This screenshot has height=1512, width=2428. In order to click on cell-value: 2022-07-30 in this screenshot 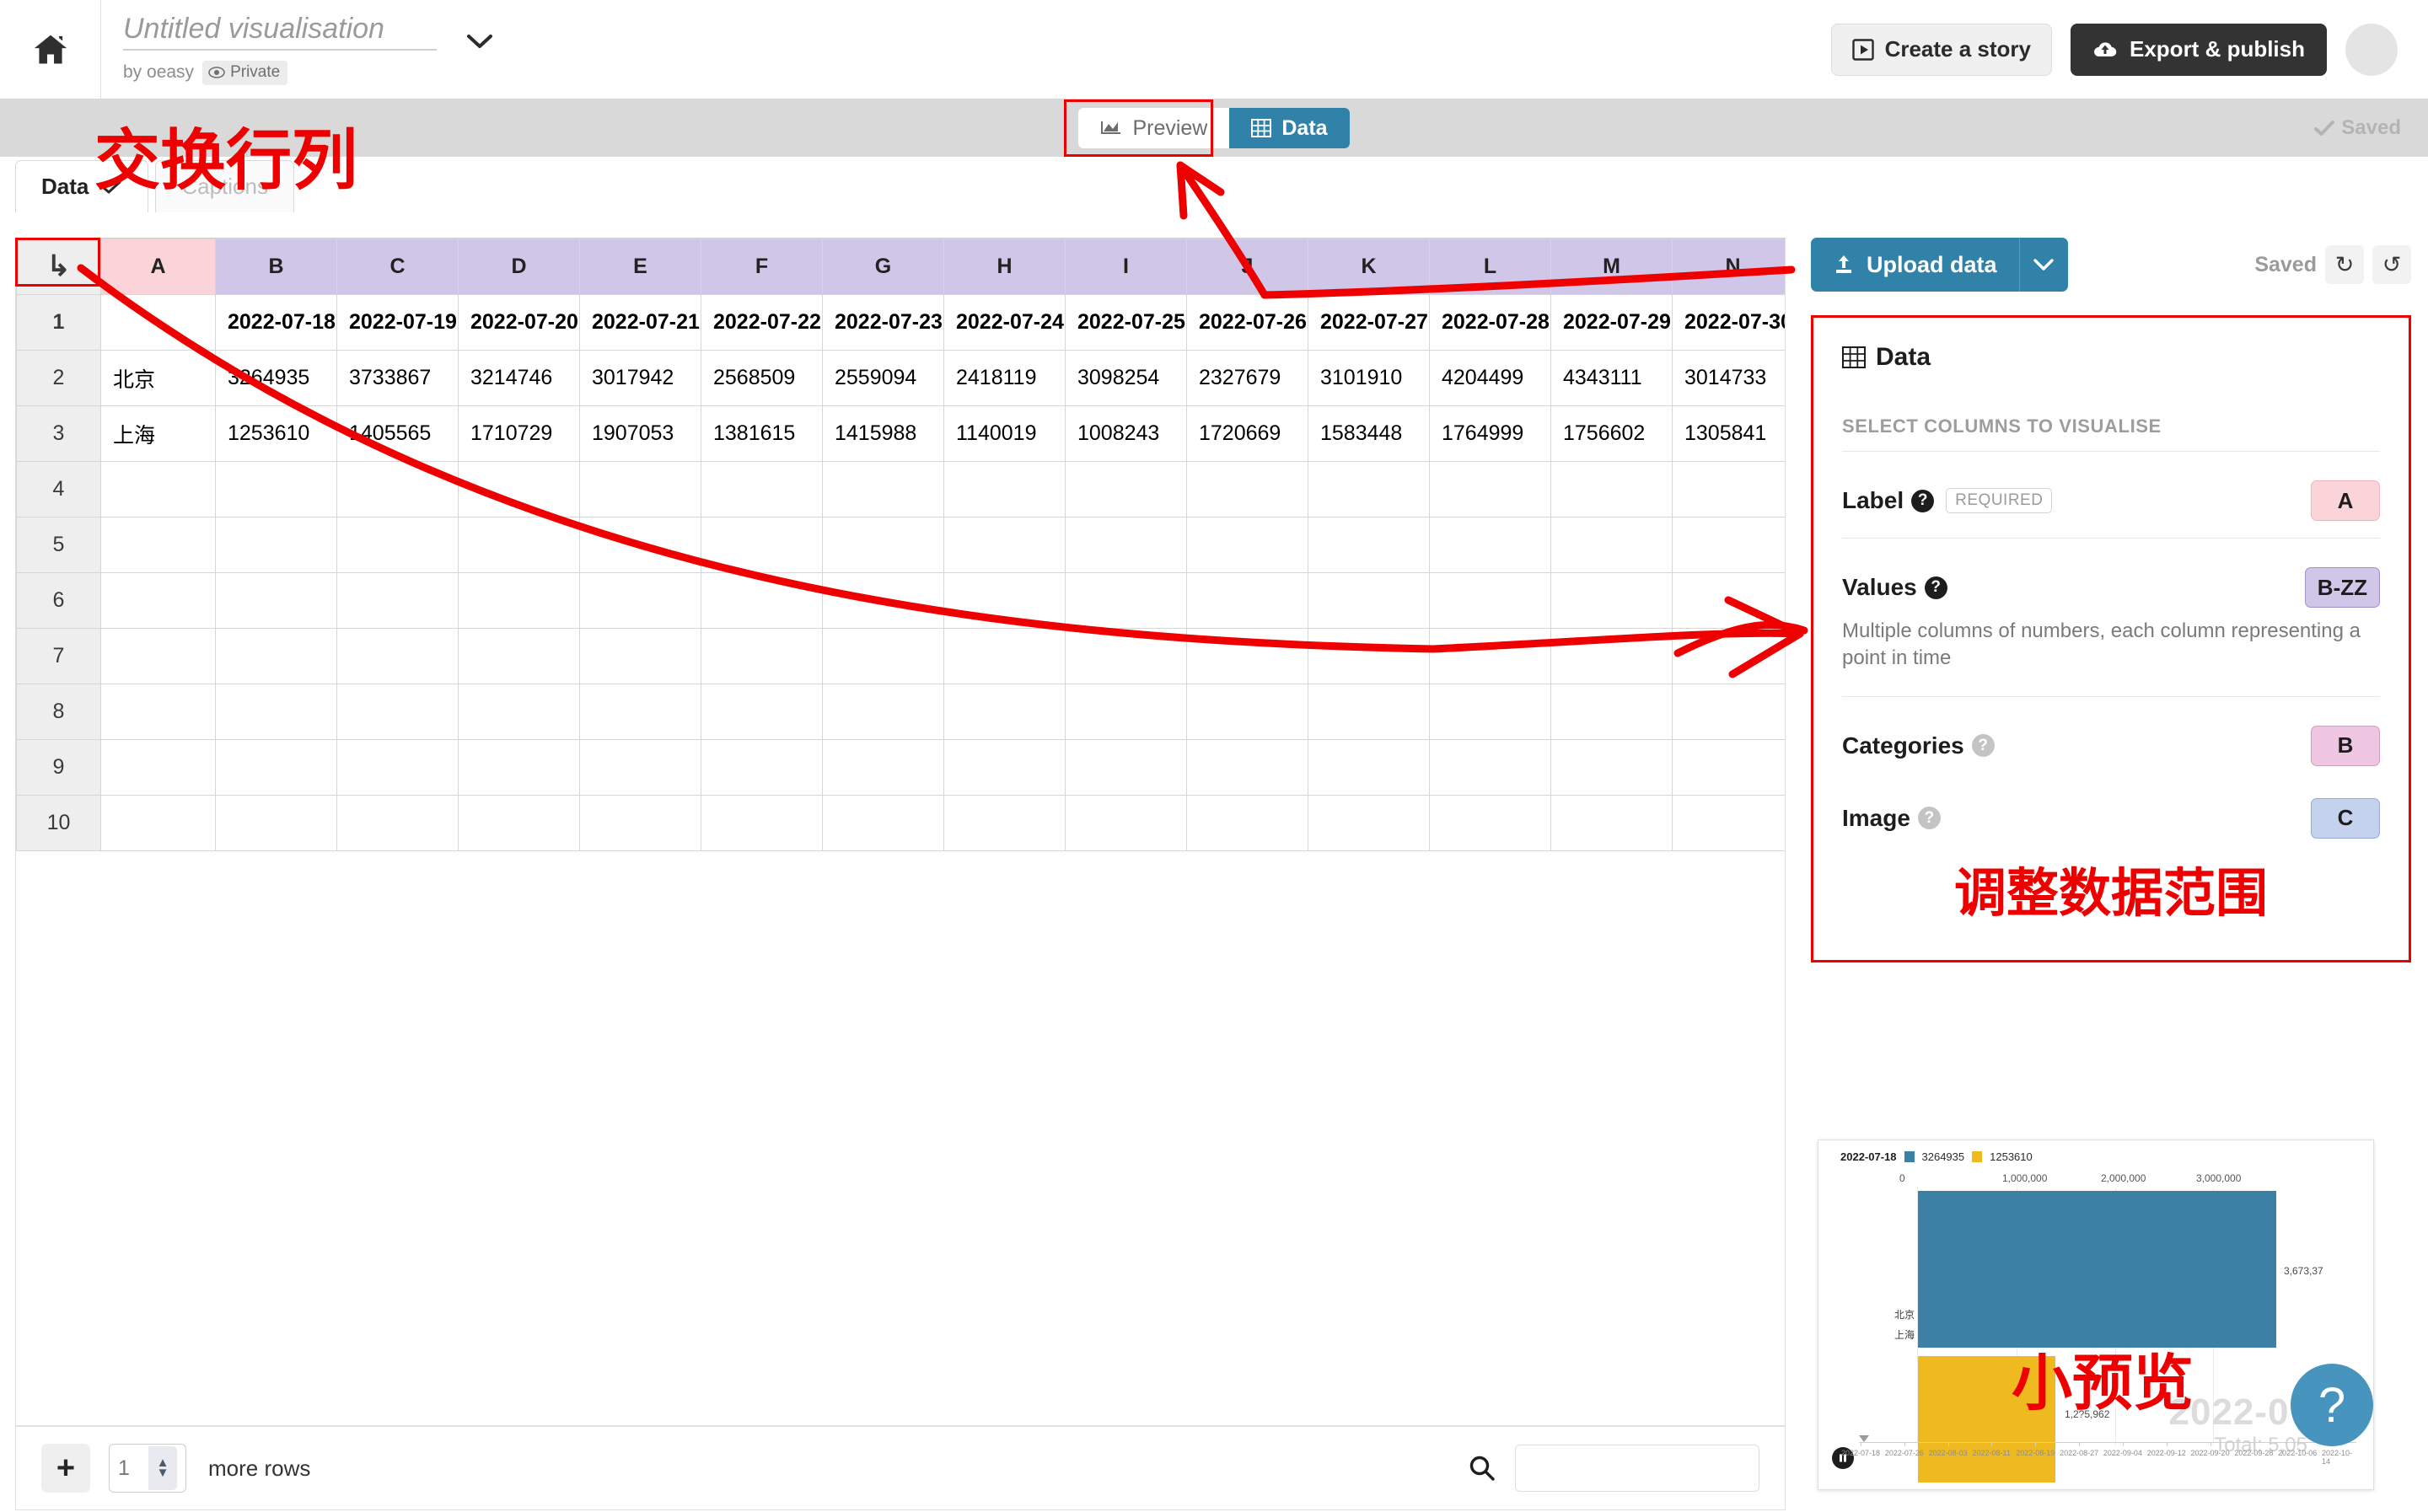, I will do `click(1728, 322)`.